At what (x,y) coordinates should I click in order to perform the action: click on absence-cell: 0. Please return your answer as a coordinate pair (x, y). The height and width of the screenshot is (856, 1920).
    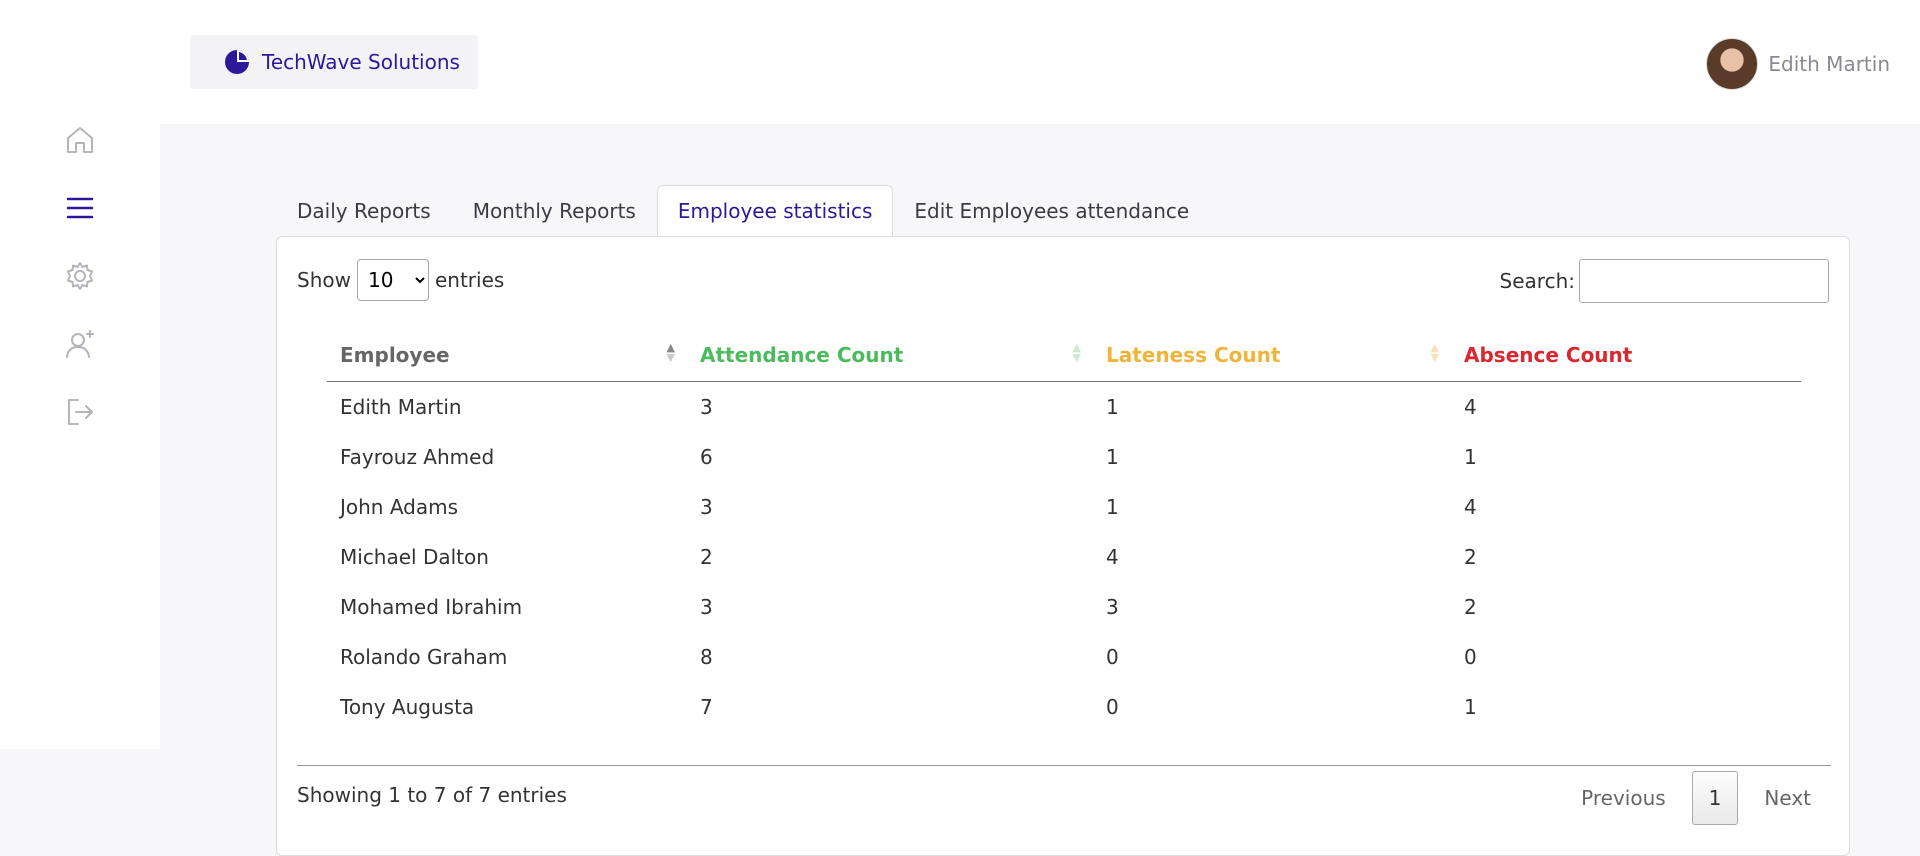
    Looking at the image, I should click on (1470, 657).